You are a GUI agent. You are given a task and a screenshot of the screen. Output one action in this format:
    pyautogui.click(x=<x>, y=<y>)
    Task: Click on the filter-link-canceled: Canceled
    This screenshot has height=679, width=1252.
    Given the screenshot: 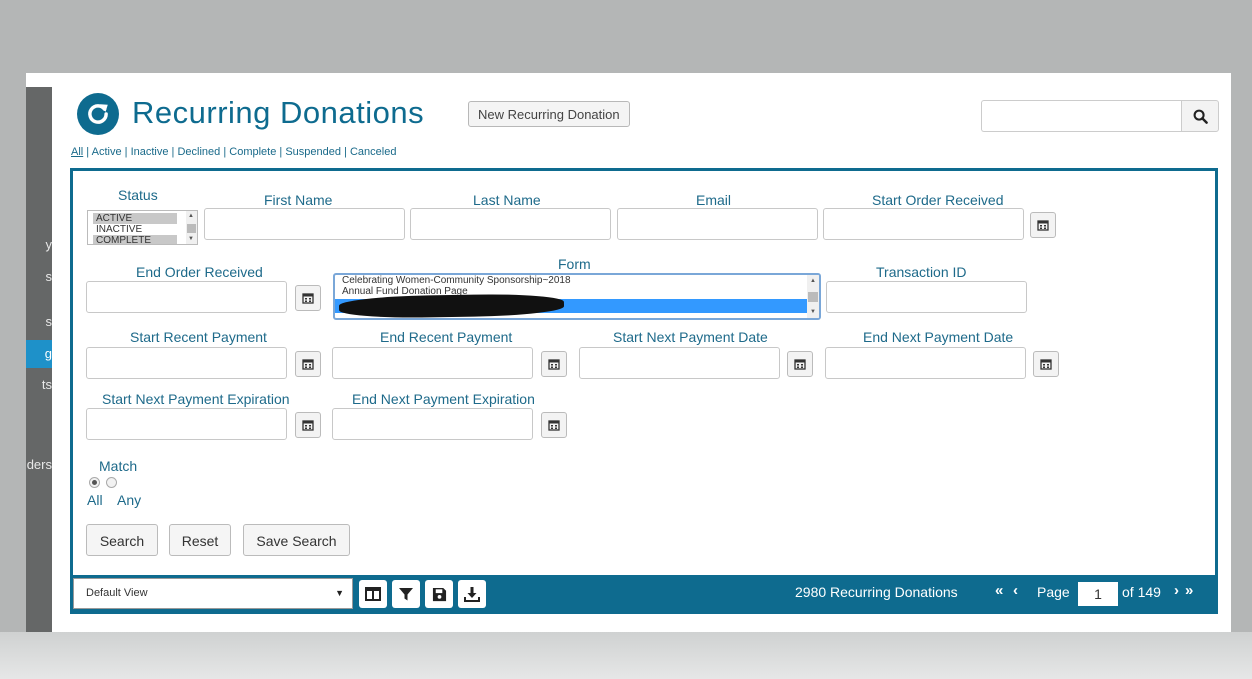 What is the action you would take?
    pyautogui.click(x=373, y=152)
    